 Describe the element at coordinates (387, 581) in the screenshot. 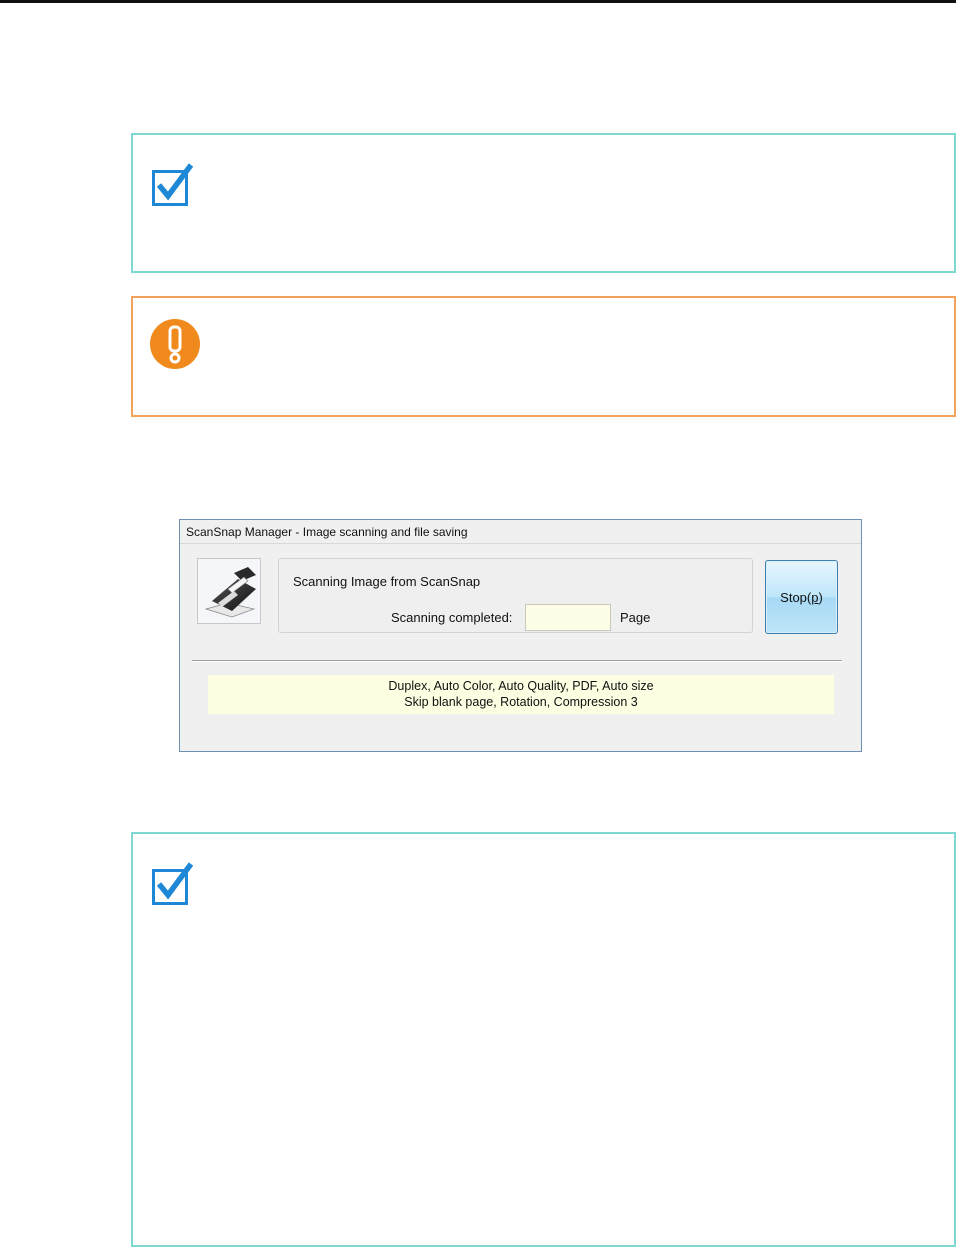

I see `scan-status-title: Scanning Image from ScanSnap` at that location.